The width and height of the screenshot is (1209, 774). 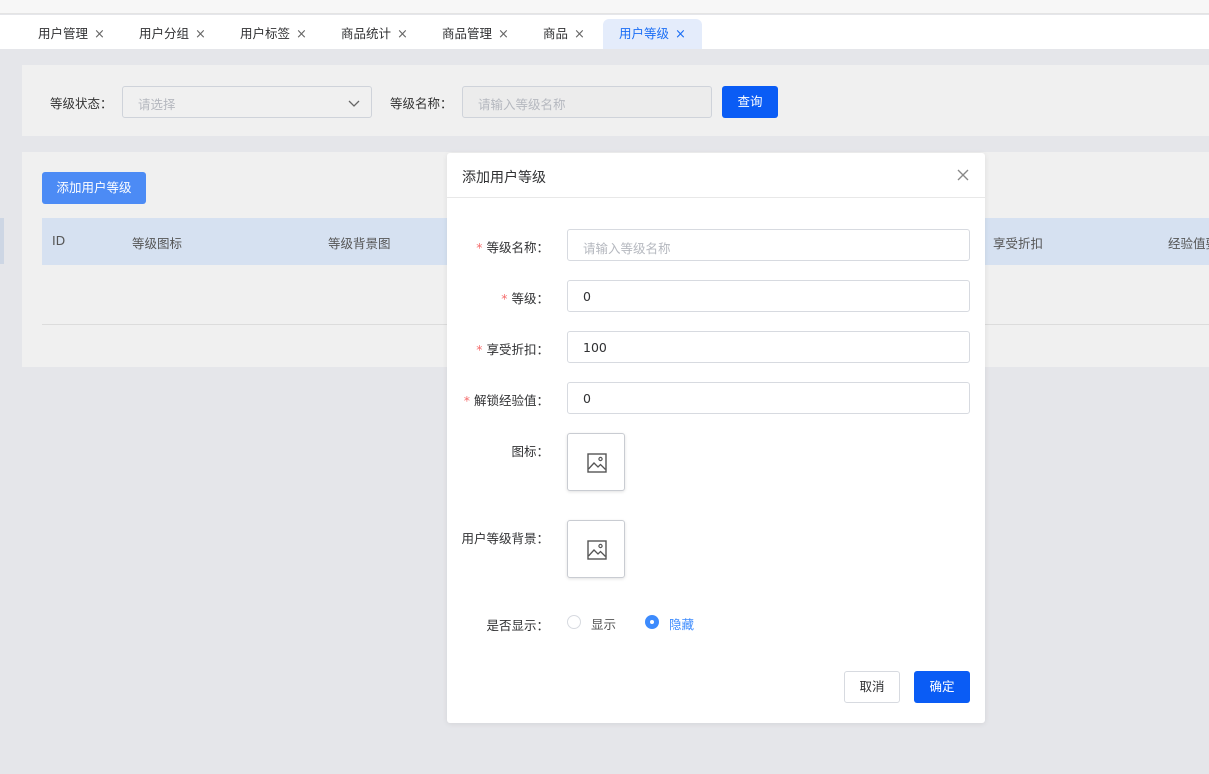 What do you see at coordinates (94, 188) in the screenshot?
I see `add-user-level-button: 添加用户等级` at bounding box center [94, 188].